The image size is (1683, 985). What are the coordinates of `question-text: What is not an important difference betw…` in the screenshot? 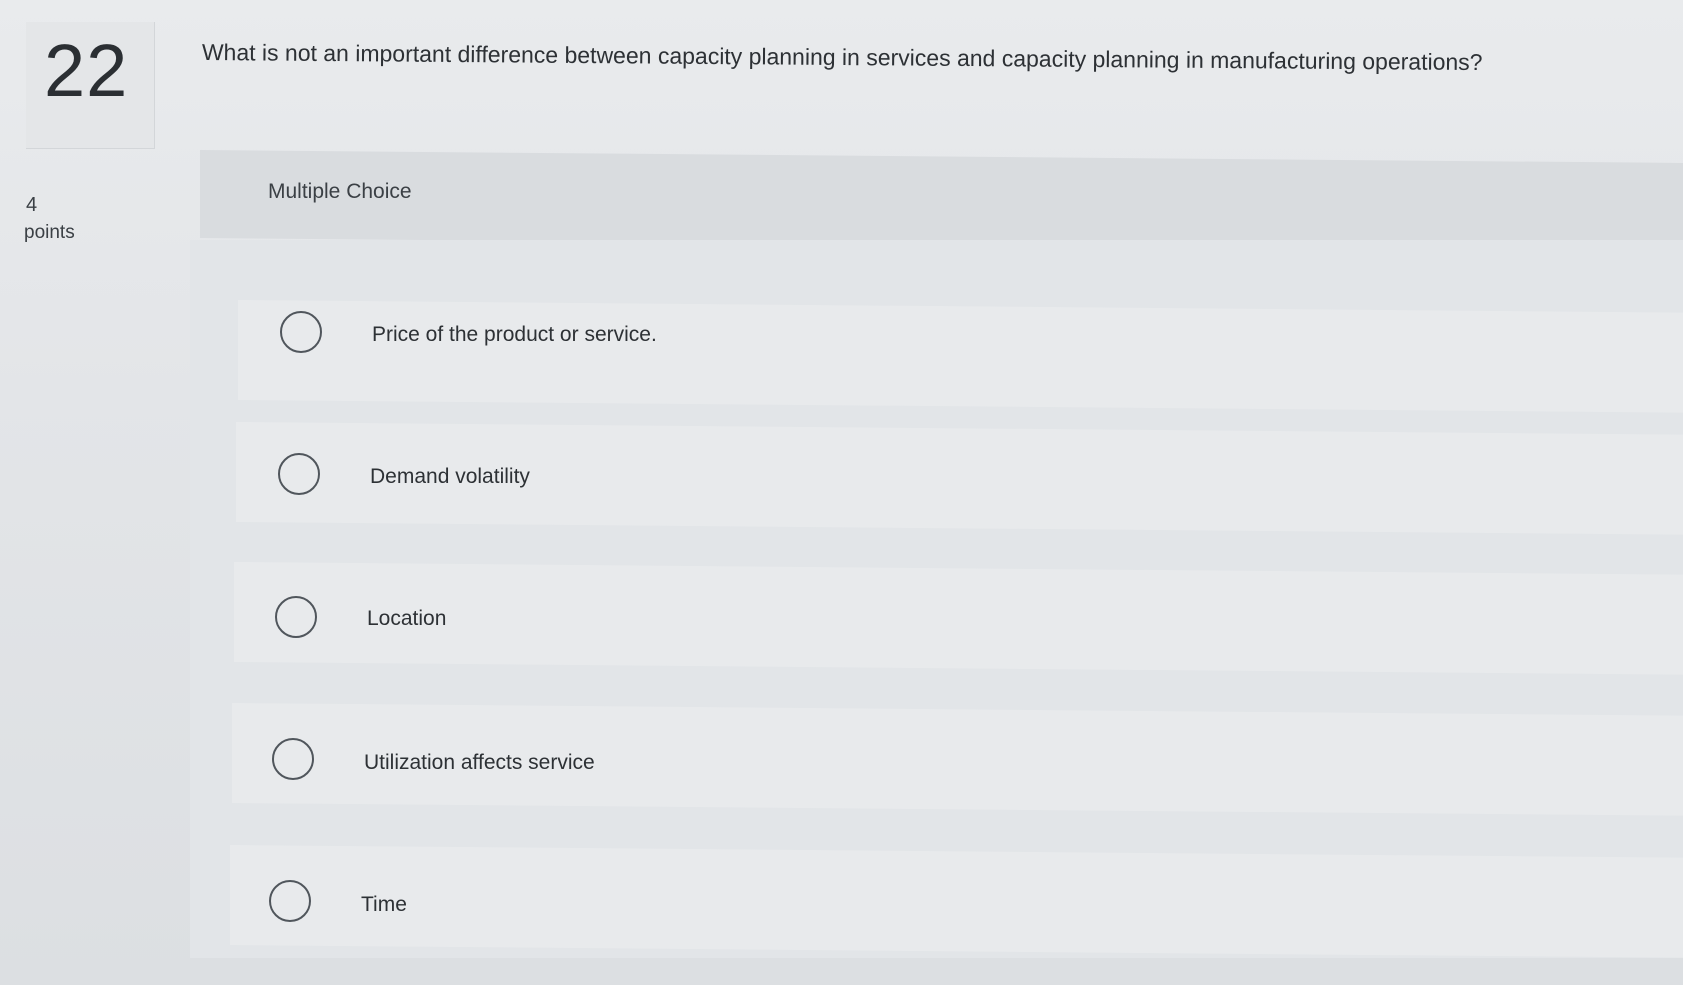 It's located at (842, 57).